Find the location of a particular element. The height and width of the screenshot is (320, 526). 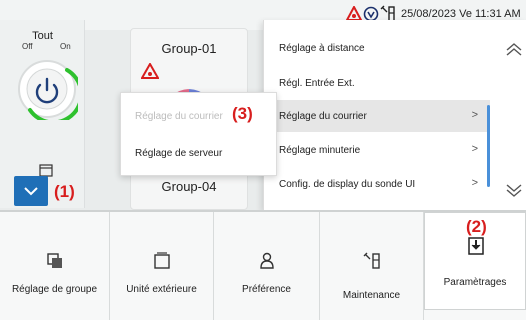

warning-icon is located at coordinates (150, 71).